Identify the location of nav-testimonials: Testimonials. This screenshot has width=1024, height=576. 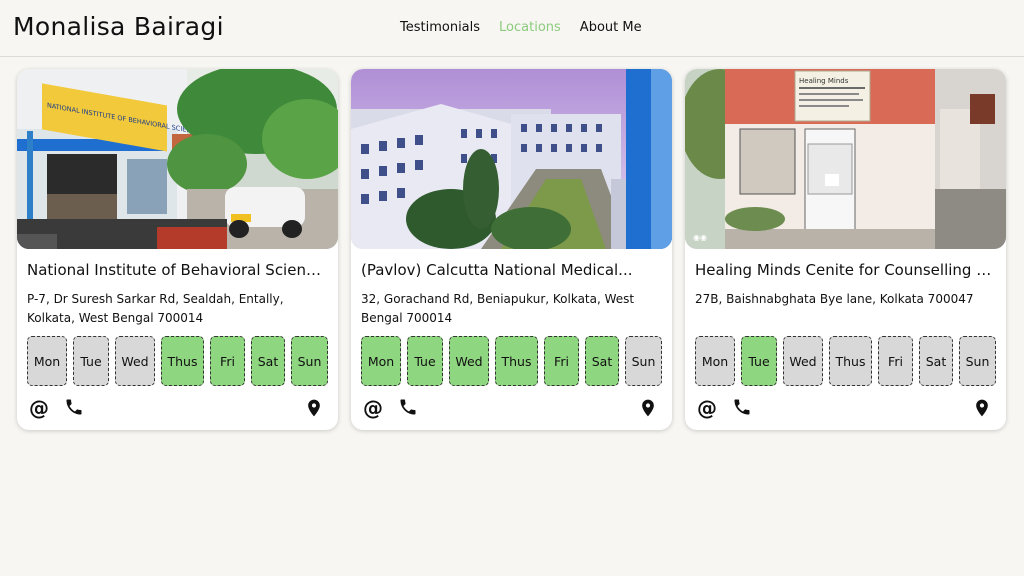
(440, 27).